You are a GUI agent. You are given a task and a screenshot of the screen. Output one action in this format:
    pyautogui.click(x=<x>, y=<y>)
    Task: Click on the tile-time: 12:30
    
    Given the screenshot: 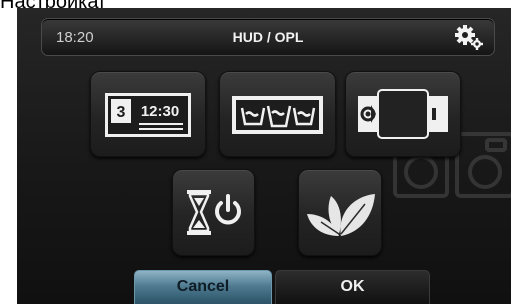 What is the action you would take?
    pyautogui.click(x=160, y=111)
    